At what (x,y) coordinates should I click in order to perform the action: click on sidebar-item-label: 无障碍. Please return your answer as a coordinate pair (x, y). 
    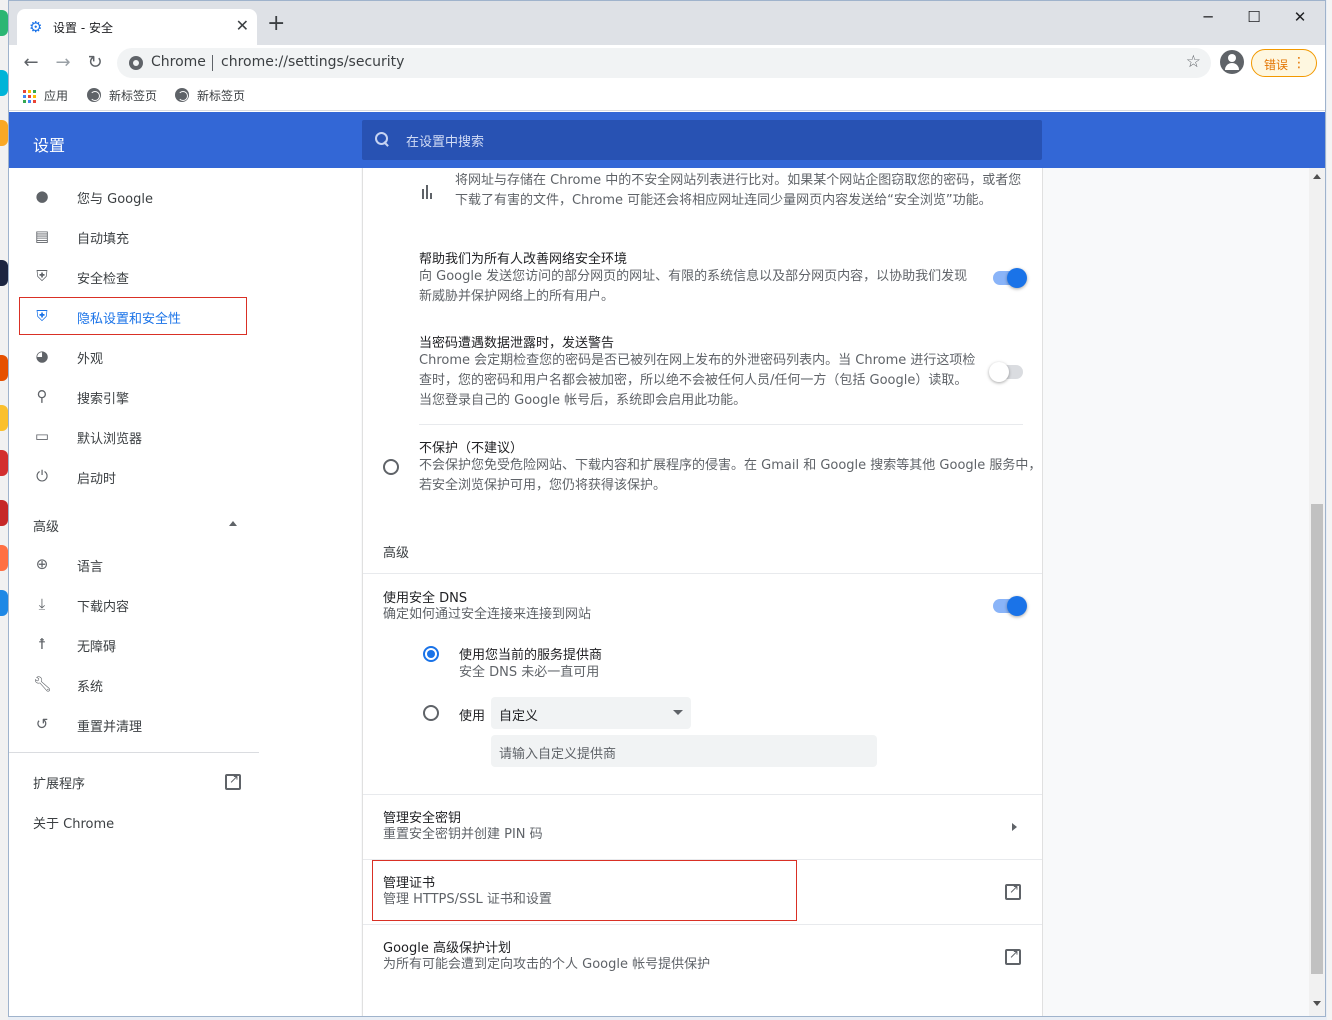
    Looking at the image, I should click on (97, 647).